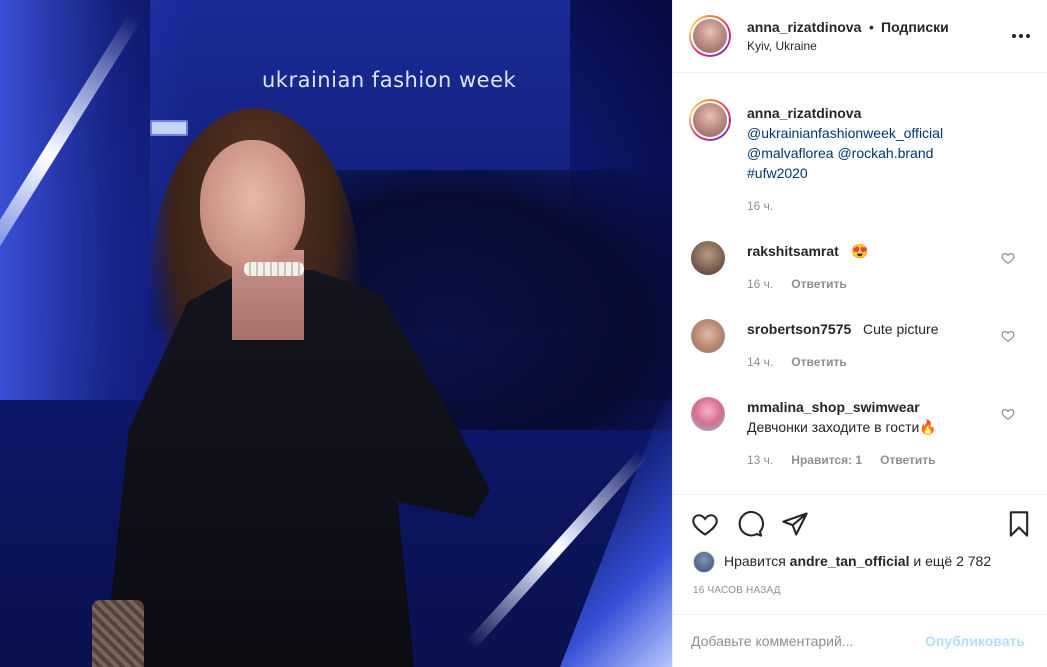  What do you see at coordinates (804, 113) in the screenshot?
I see `caption-username: anna_rizatdinova` at bounding box center [804, 113].